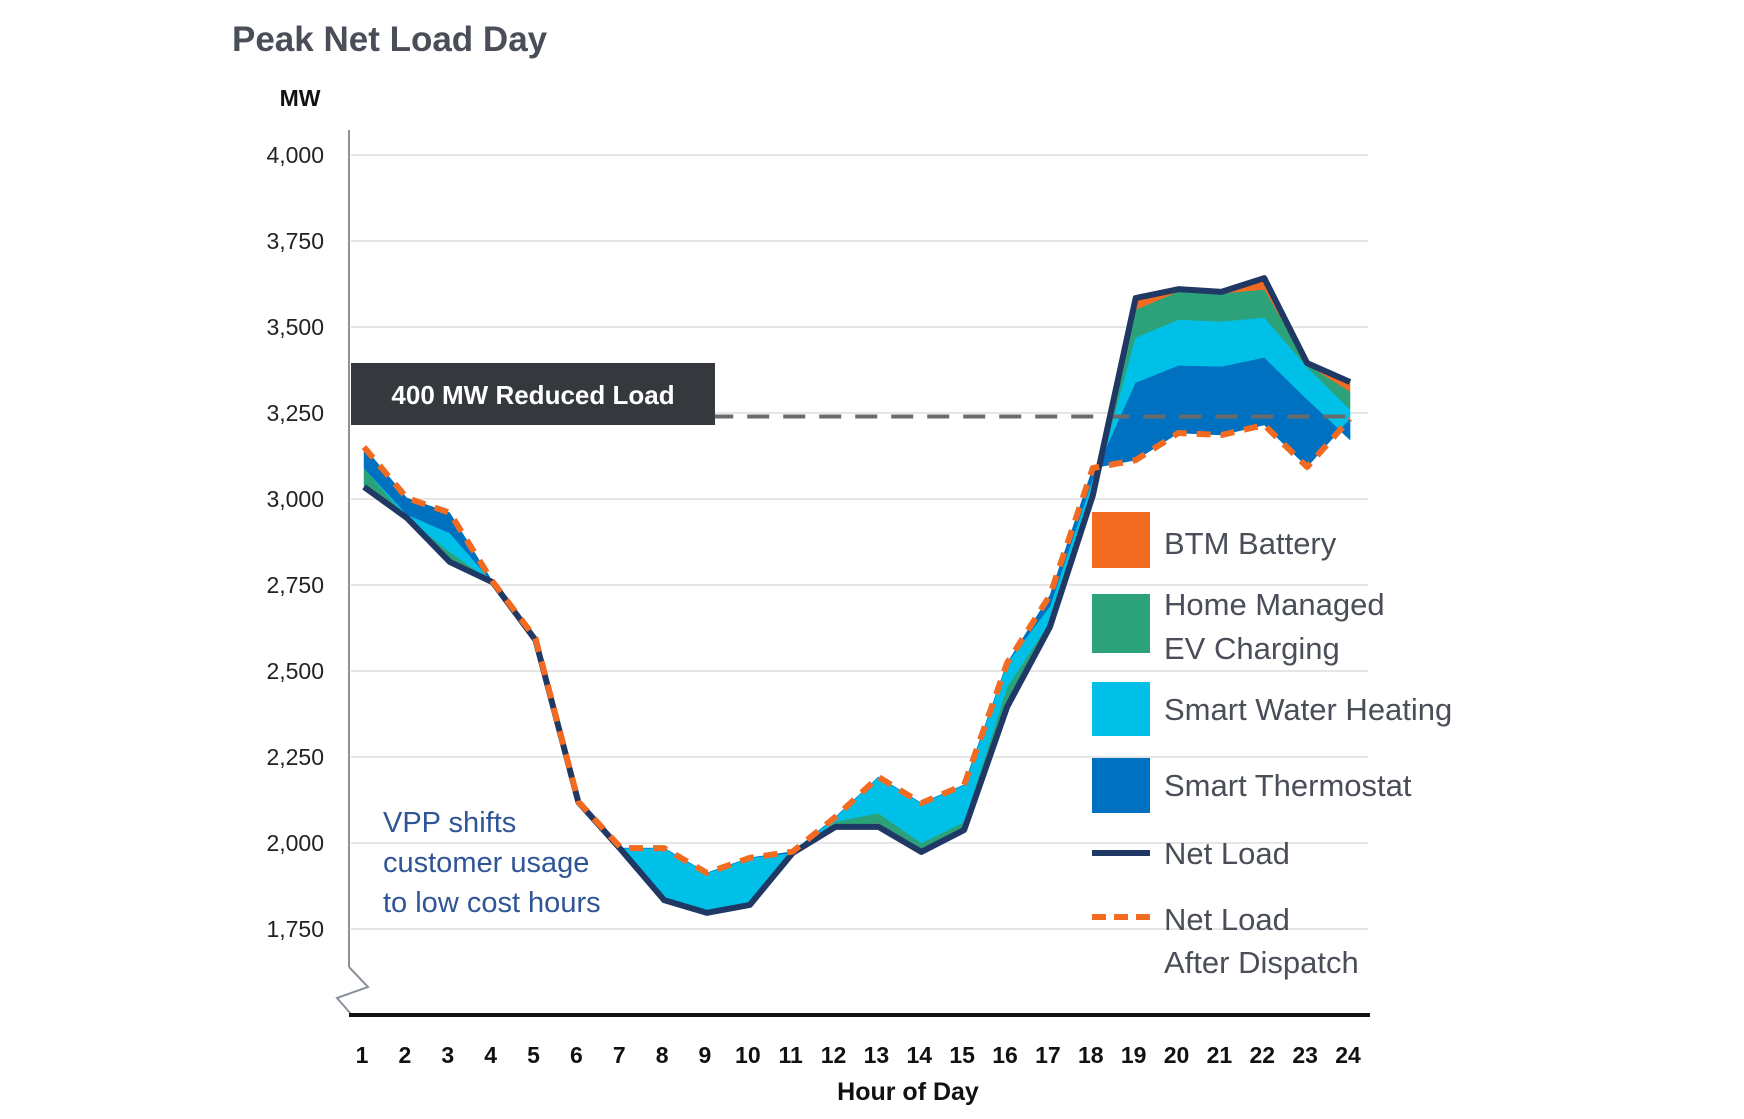 The width and height of the screenshot is (1744, 1119). I want to click on legend-label-ev-charging-2: EV Charging, so click(1252, 648).